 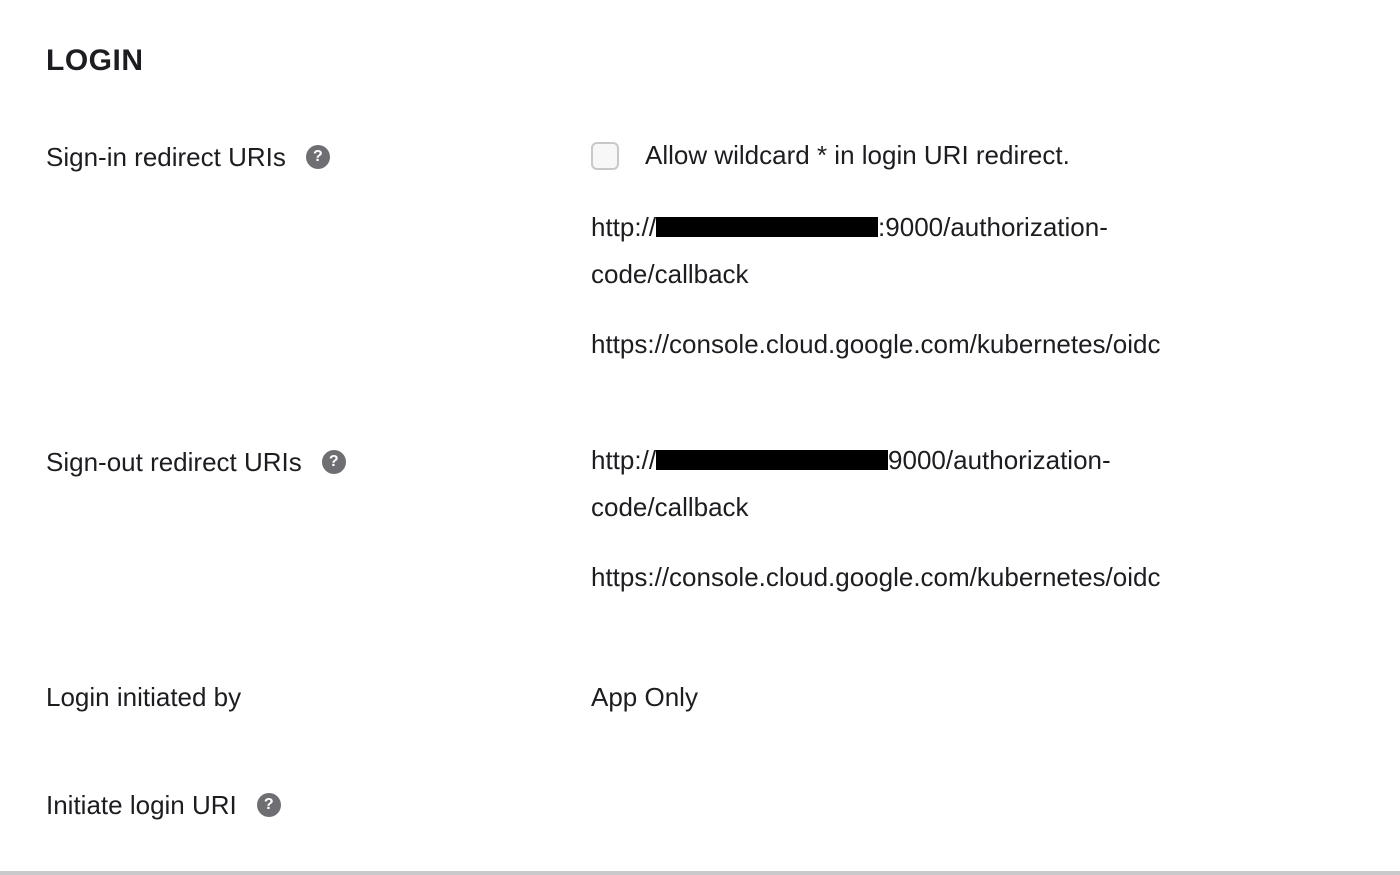 I want to click on signin-uri-1-prefix: http://, so click(x=624, y=227).